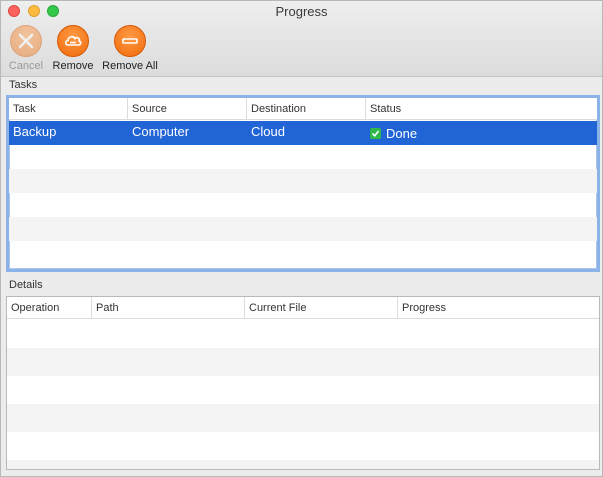 The height and width of the screenshot is (477, 603). What do you see at coordinates (26, 66) in the screenshot?
I see `cancel-label: Cancel` at bounding box center [26, 66].